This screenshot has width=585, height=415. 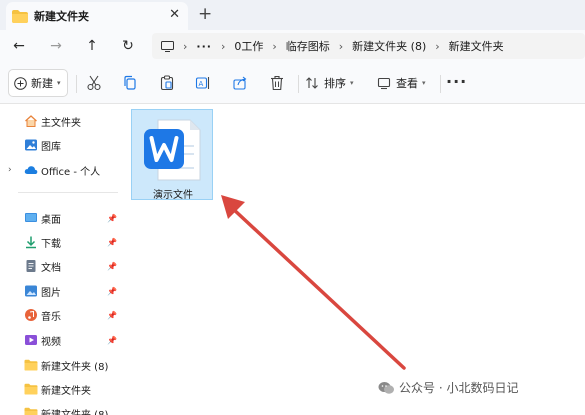 I want to click on sidebar-item-desktop: 桌面 📌, so click(x=60, y=218).